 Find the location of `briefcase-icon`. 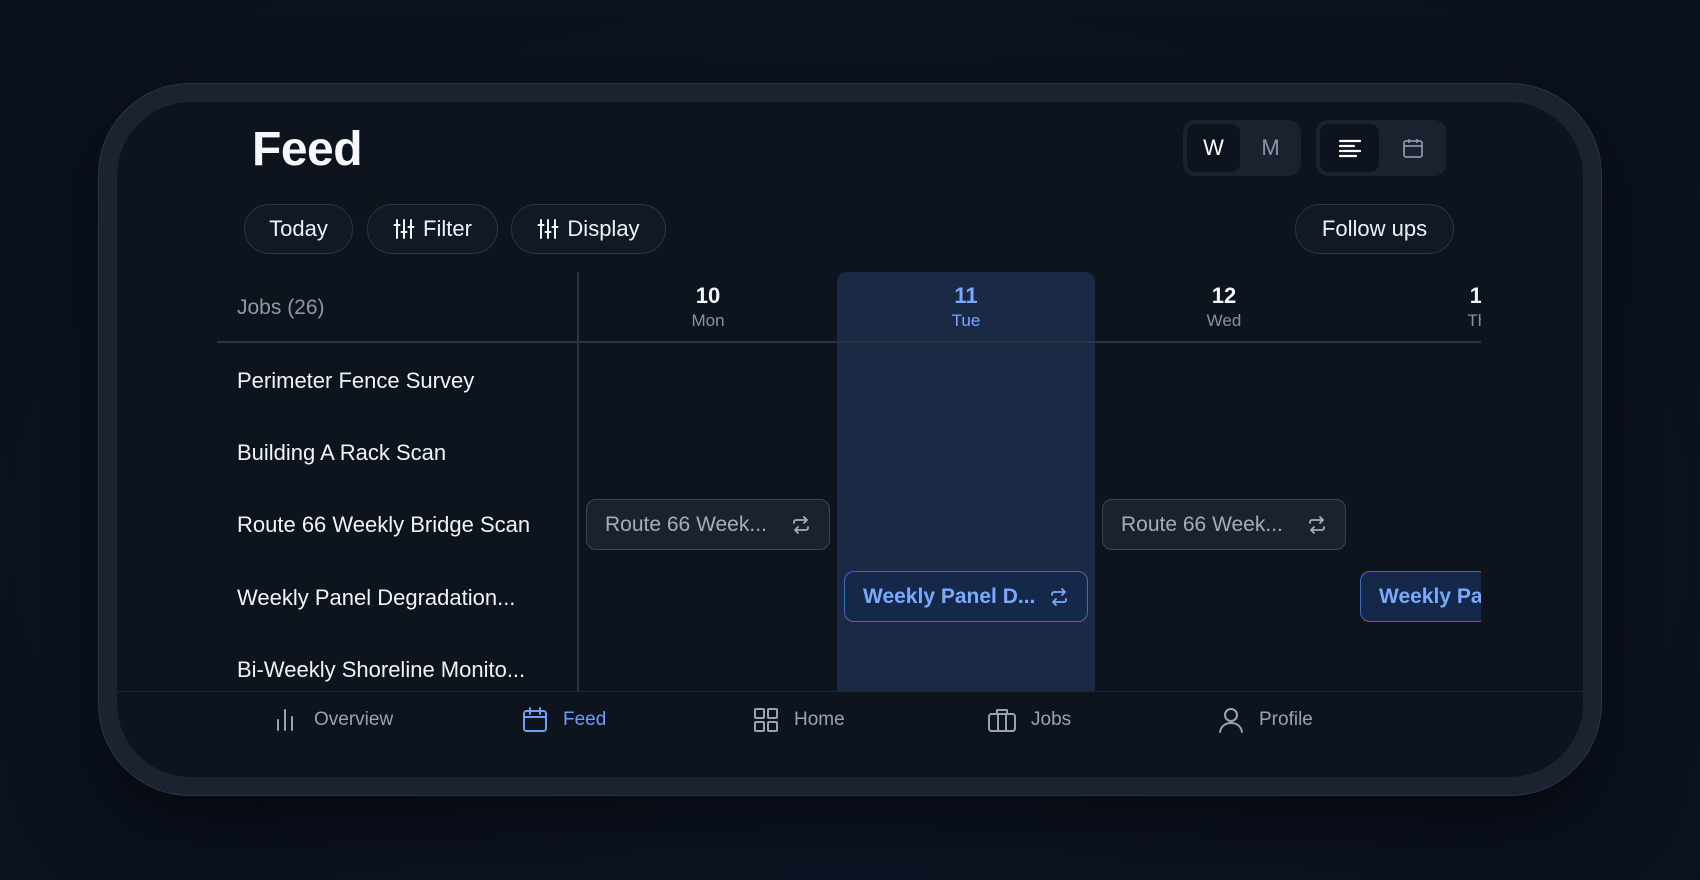

briefcase-icon is located at coordinates (1002, 720).